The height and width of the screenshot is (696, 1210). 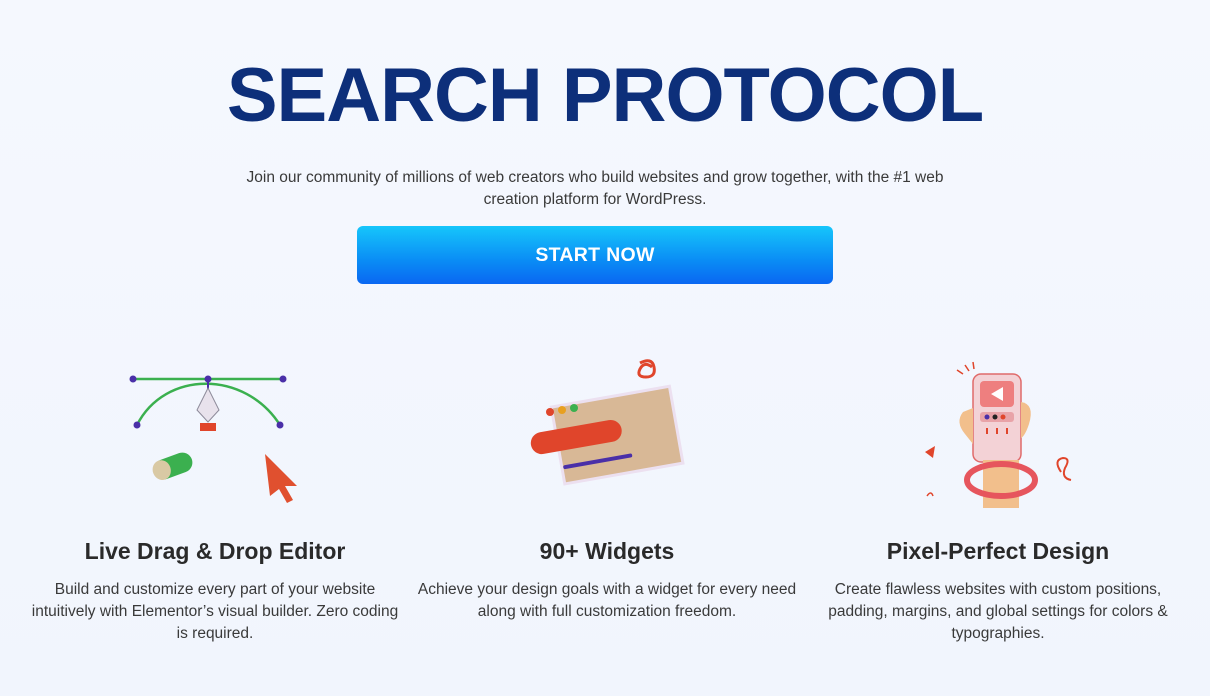 What do you see at coordinates (607, 551) in the screenshot?
I see `feature-title: 90+ Widgets` at bounding box center [607, 551].